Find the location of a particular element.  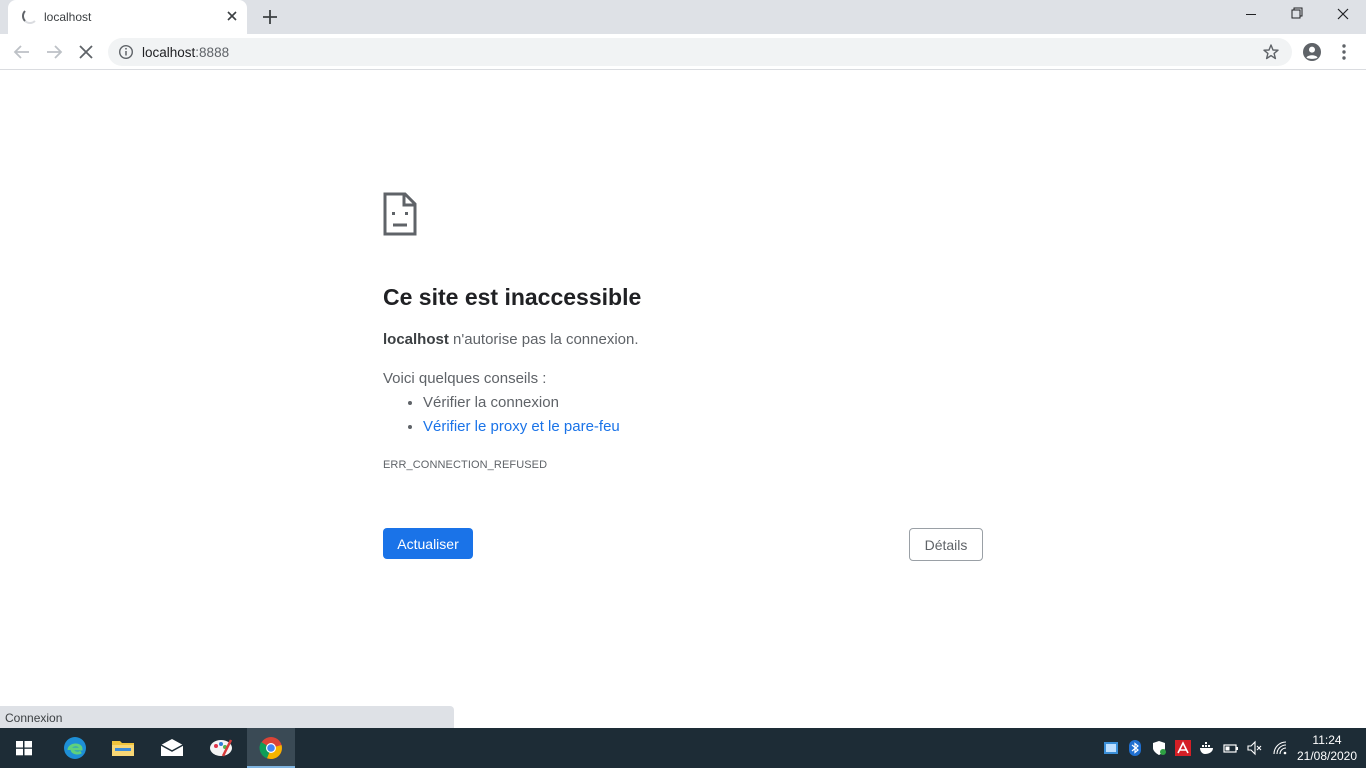

mail-icon is located at coordinates (172, 747).